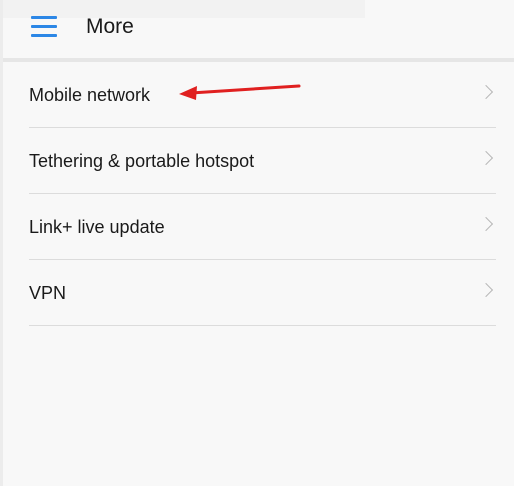 The image size is (514, 486). What do you see at coordinates (110, 26) in the screenshot?
I see `page-title: More` at bounding box center [110, 26].